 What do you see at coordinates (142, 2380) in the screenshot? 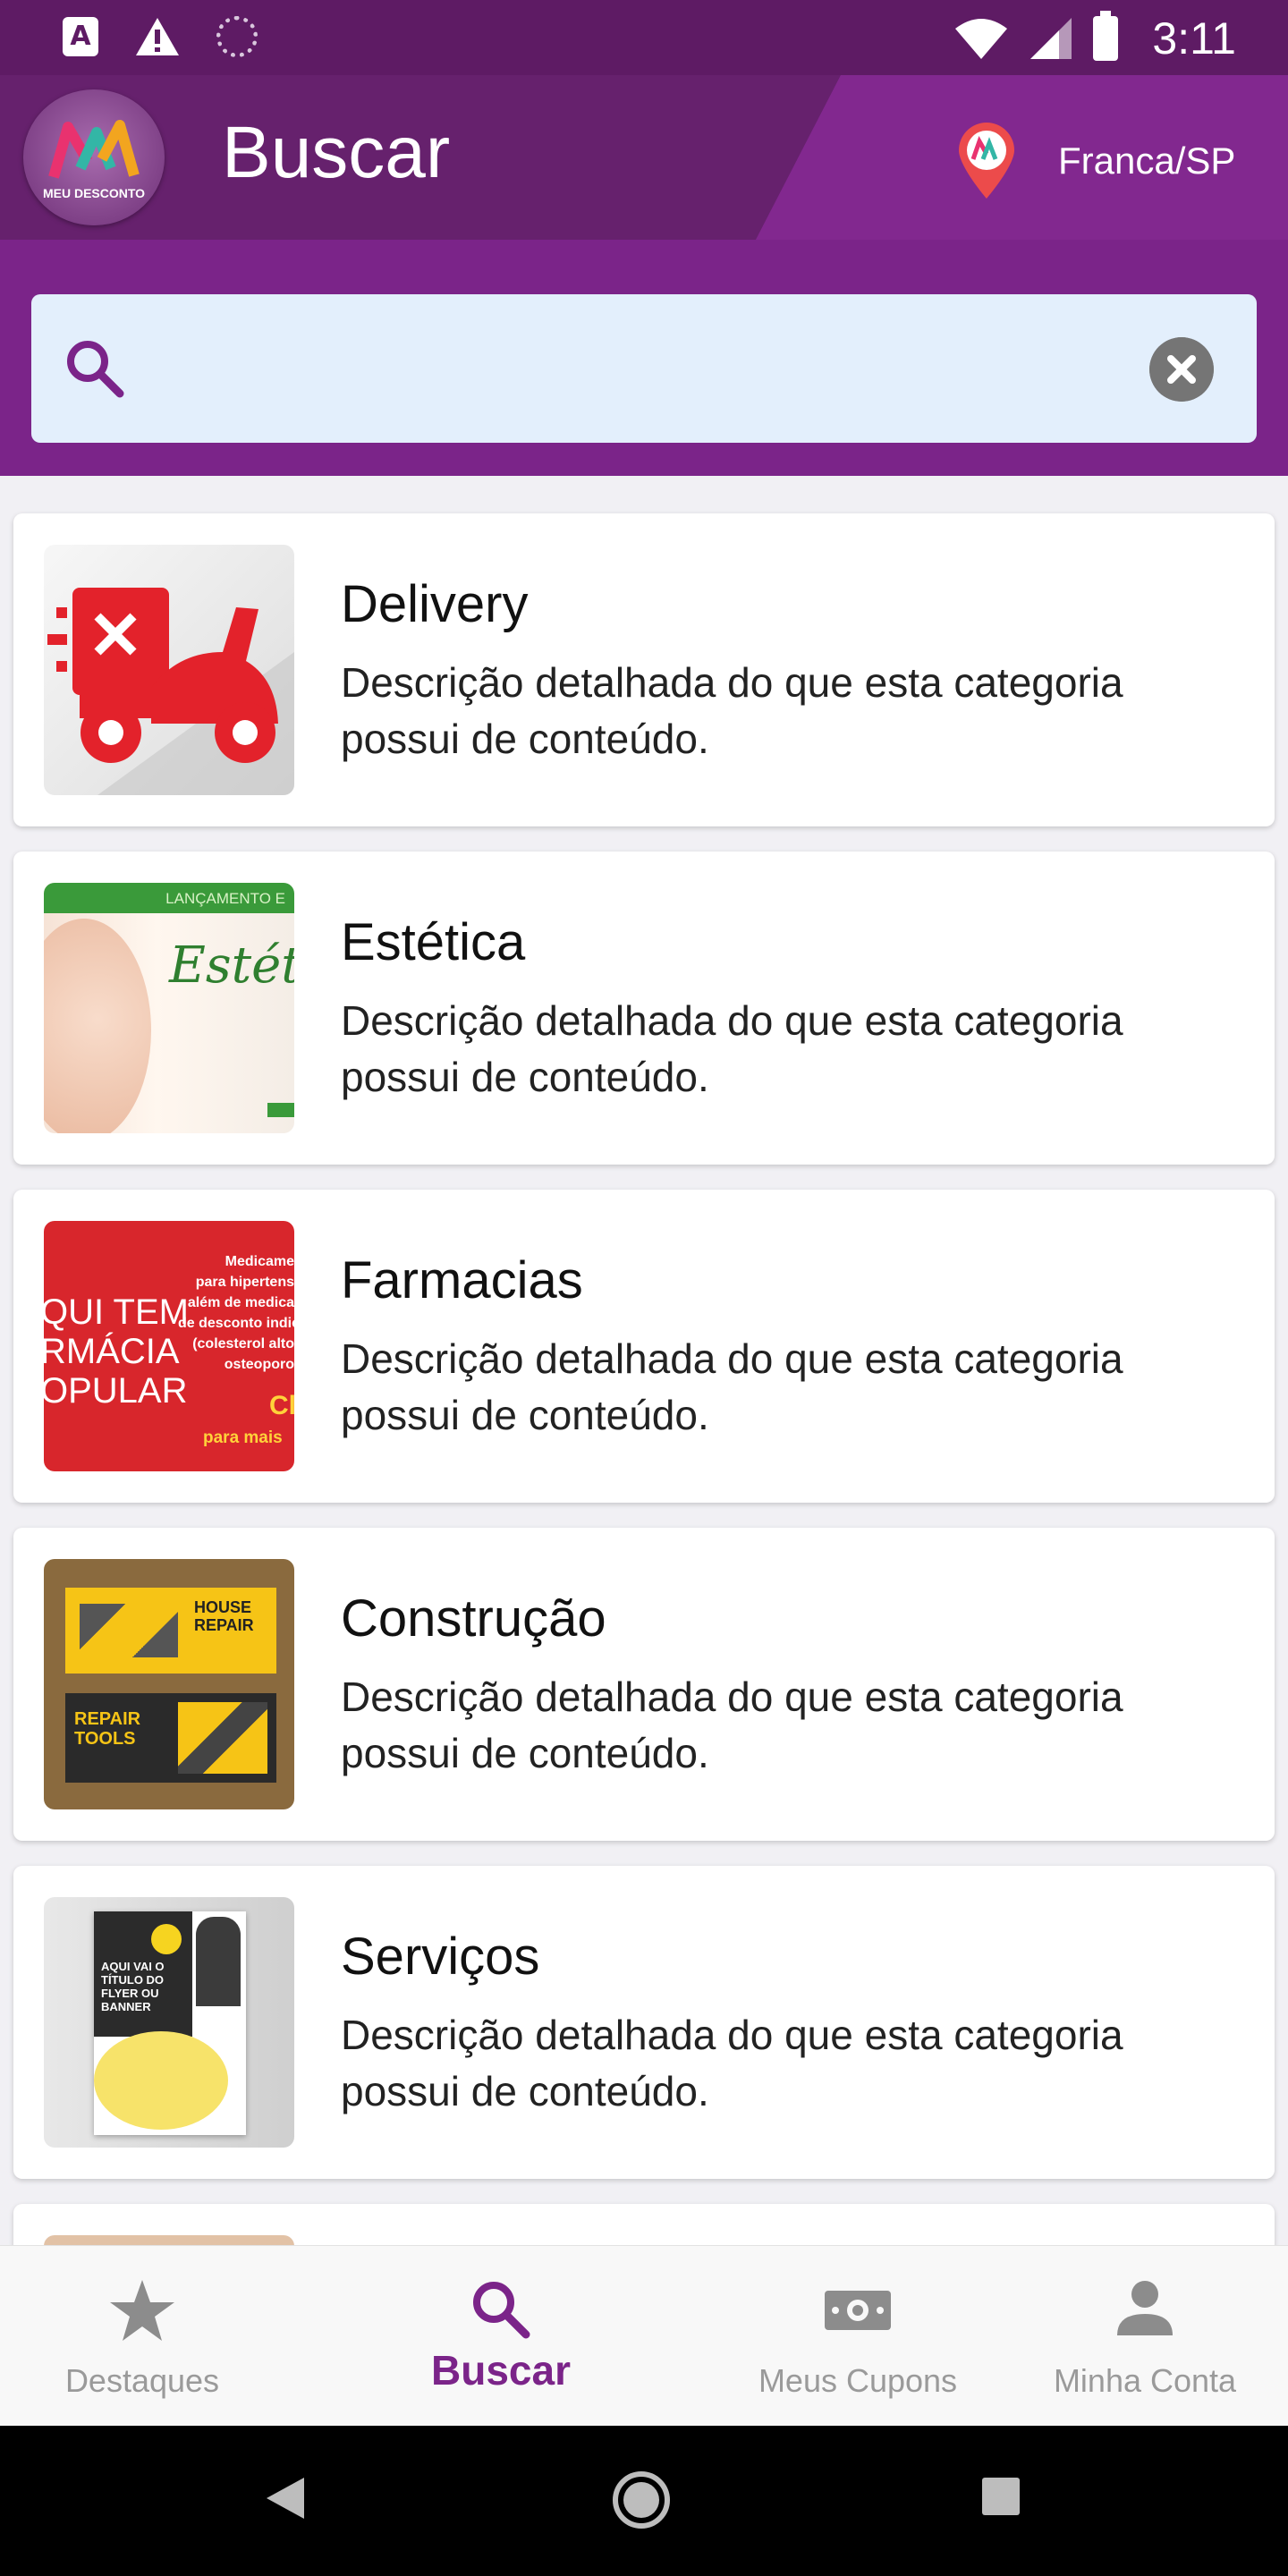
I see `nav-label: Destaques` at bounding box center [142, 2380].